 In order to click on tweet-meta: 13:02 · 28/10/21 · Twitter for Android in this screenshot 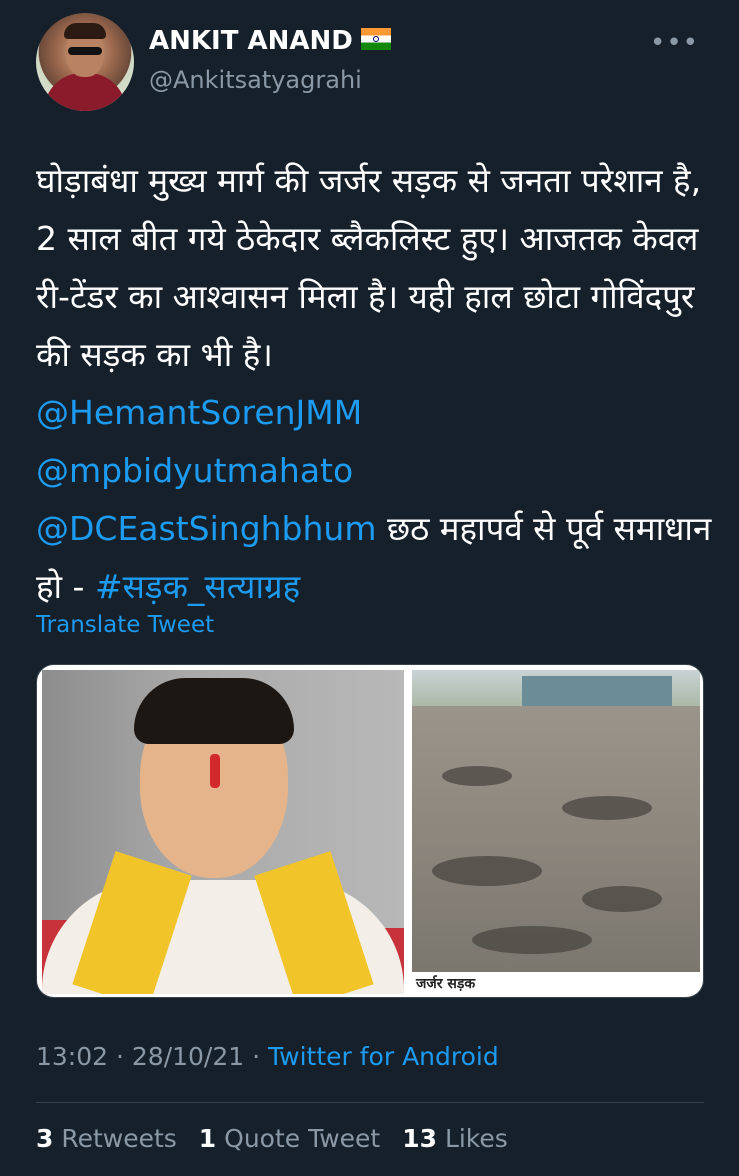, I will do `click(267, 1056)`.